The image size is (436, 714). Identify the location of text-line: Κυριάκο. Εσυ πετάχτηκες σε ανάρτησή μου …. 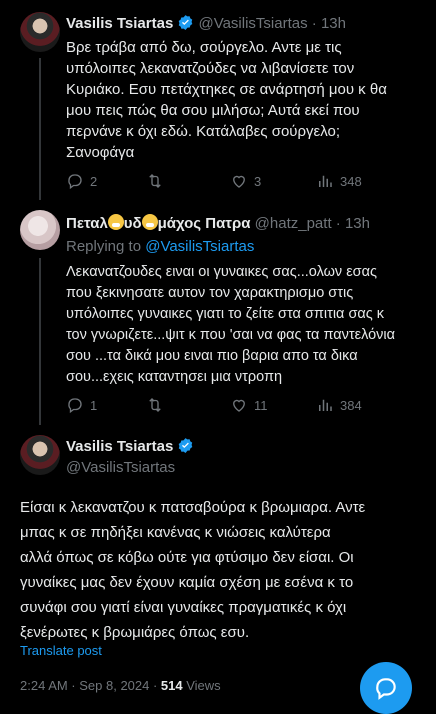
(226, 89).